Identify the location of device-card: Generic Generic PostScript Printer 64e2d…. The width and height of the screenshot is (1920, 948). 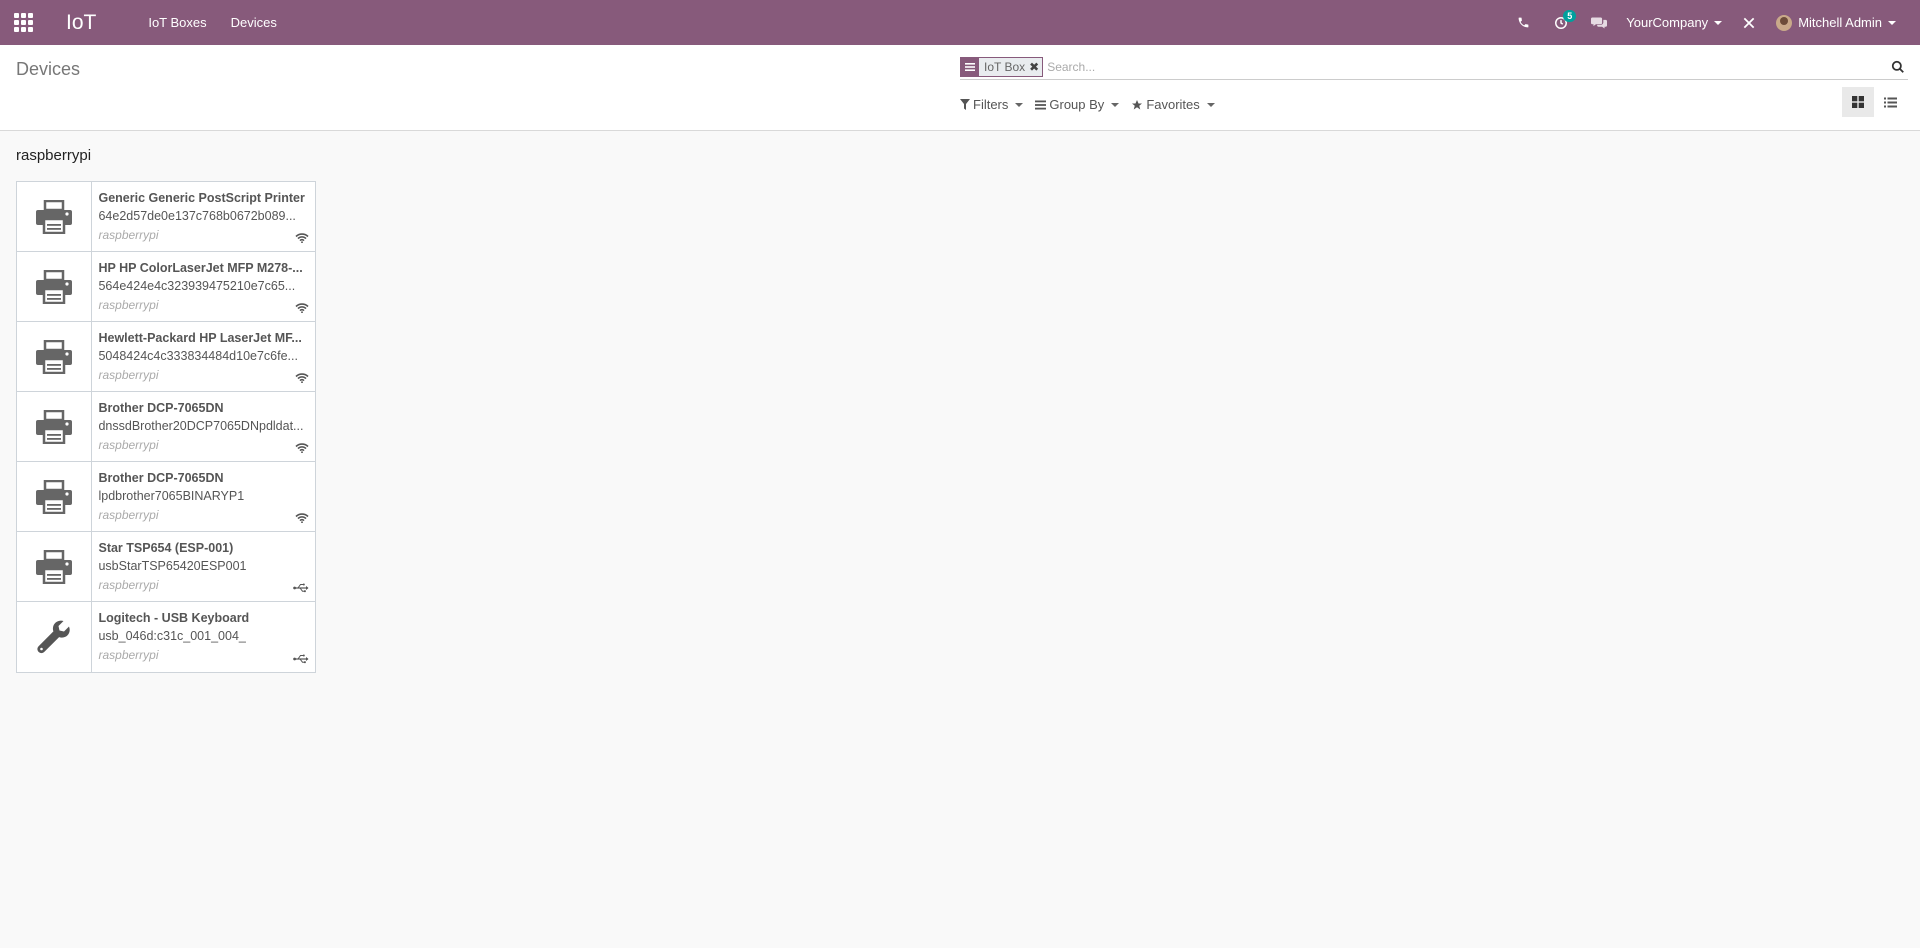
(166, 217).